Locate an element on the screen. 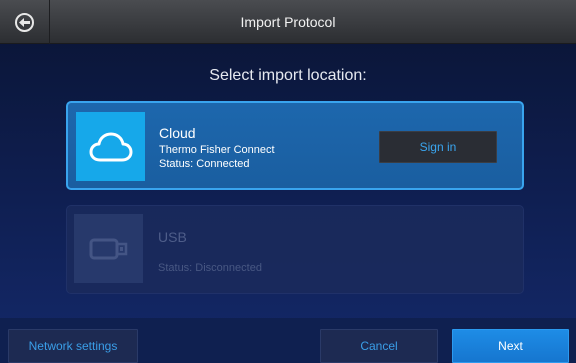  location-status: Status: Connected is located at coordinates (204, 164).